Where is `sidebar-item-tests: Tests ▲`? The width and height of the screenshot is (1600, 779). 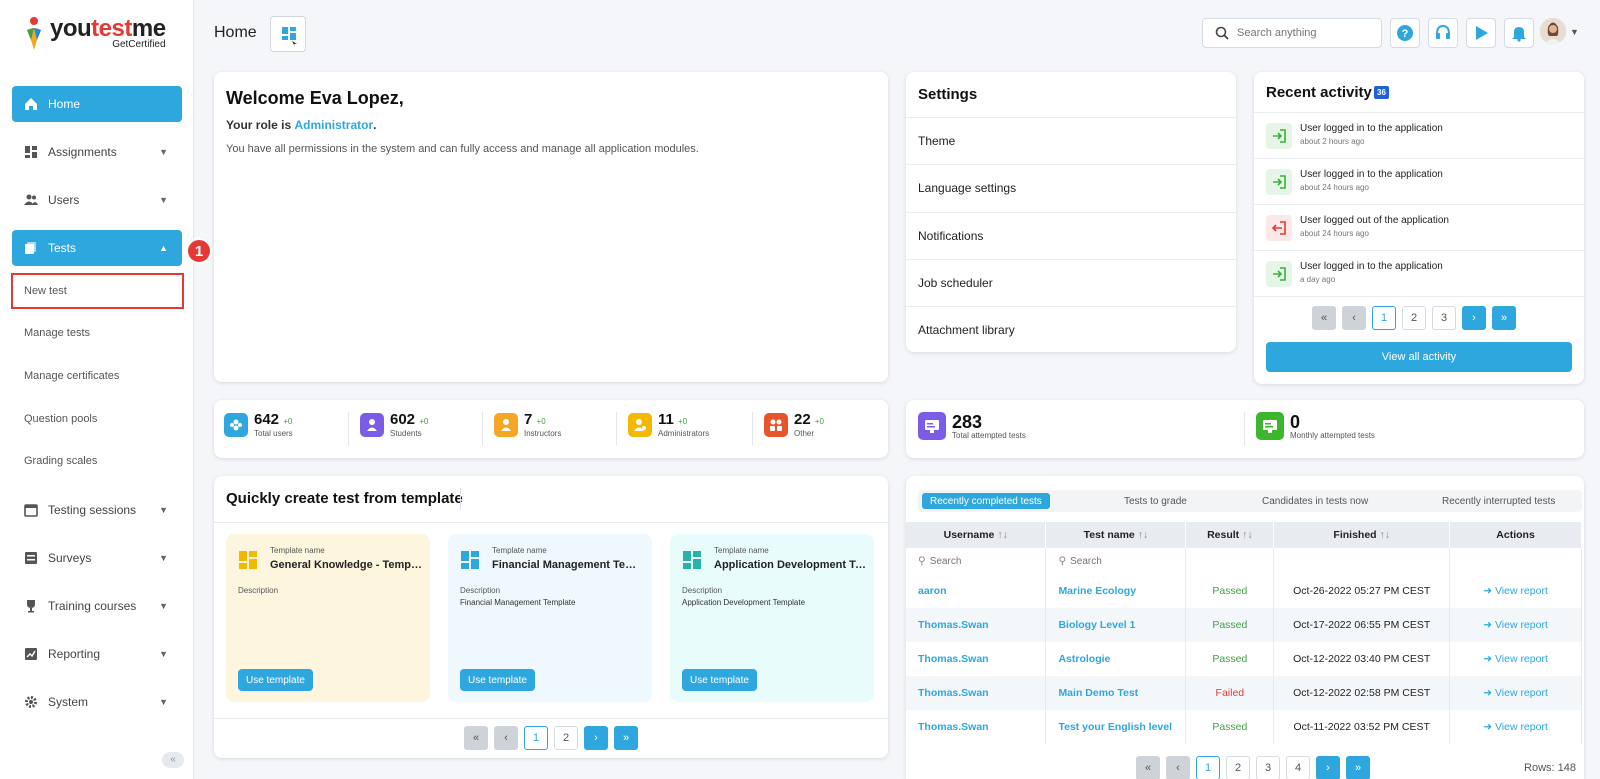 sidebar-item-tests: Tests ▲ is located at coordinates (97, 248).